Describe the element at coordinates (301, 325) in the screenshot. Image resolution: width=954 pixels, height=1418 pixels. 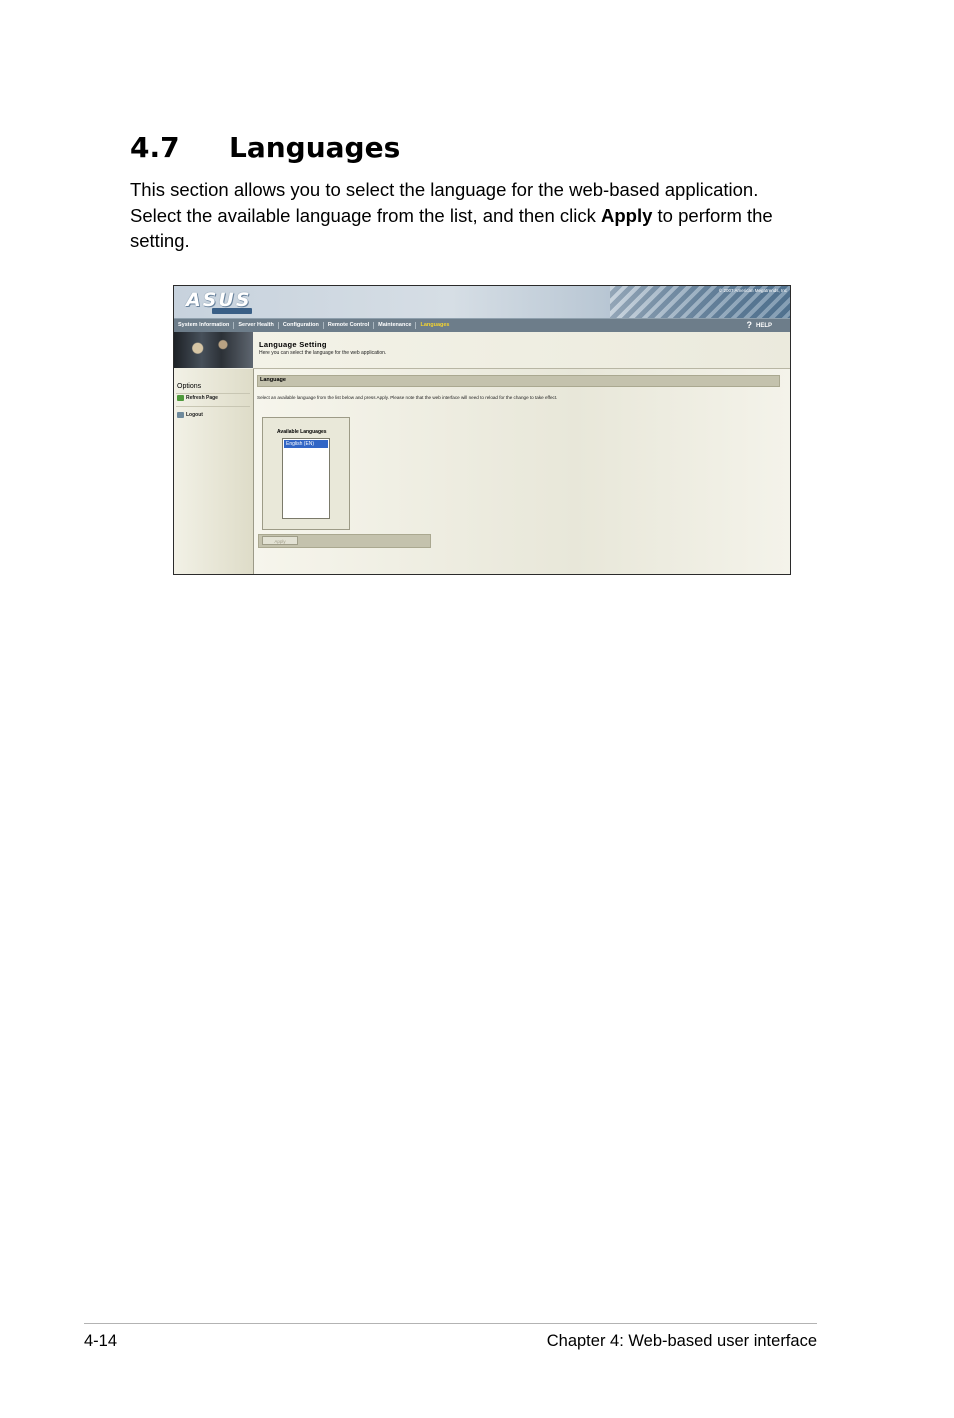
I see `nav-configuration: Configuration` at that location.